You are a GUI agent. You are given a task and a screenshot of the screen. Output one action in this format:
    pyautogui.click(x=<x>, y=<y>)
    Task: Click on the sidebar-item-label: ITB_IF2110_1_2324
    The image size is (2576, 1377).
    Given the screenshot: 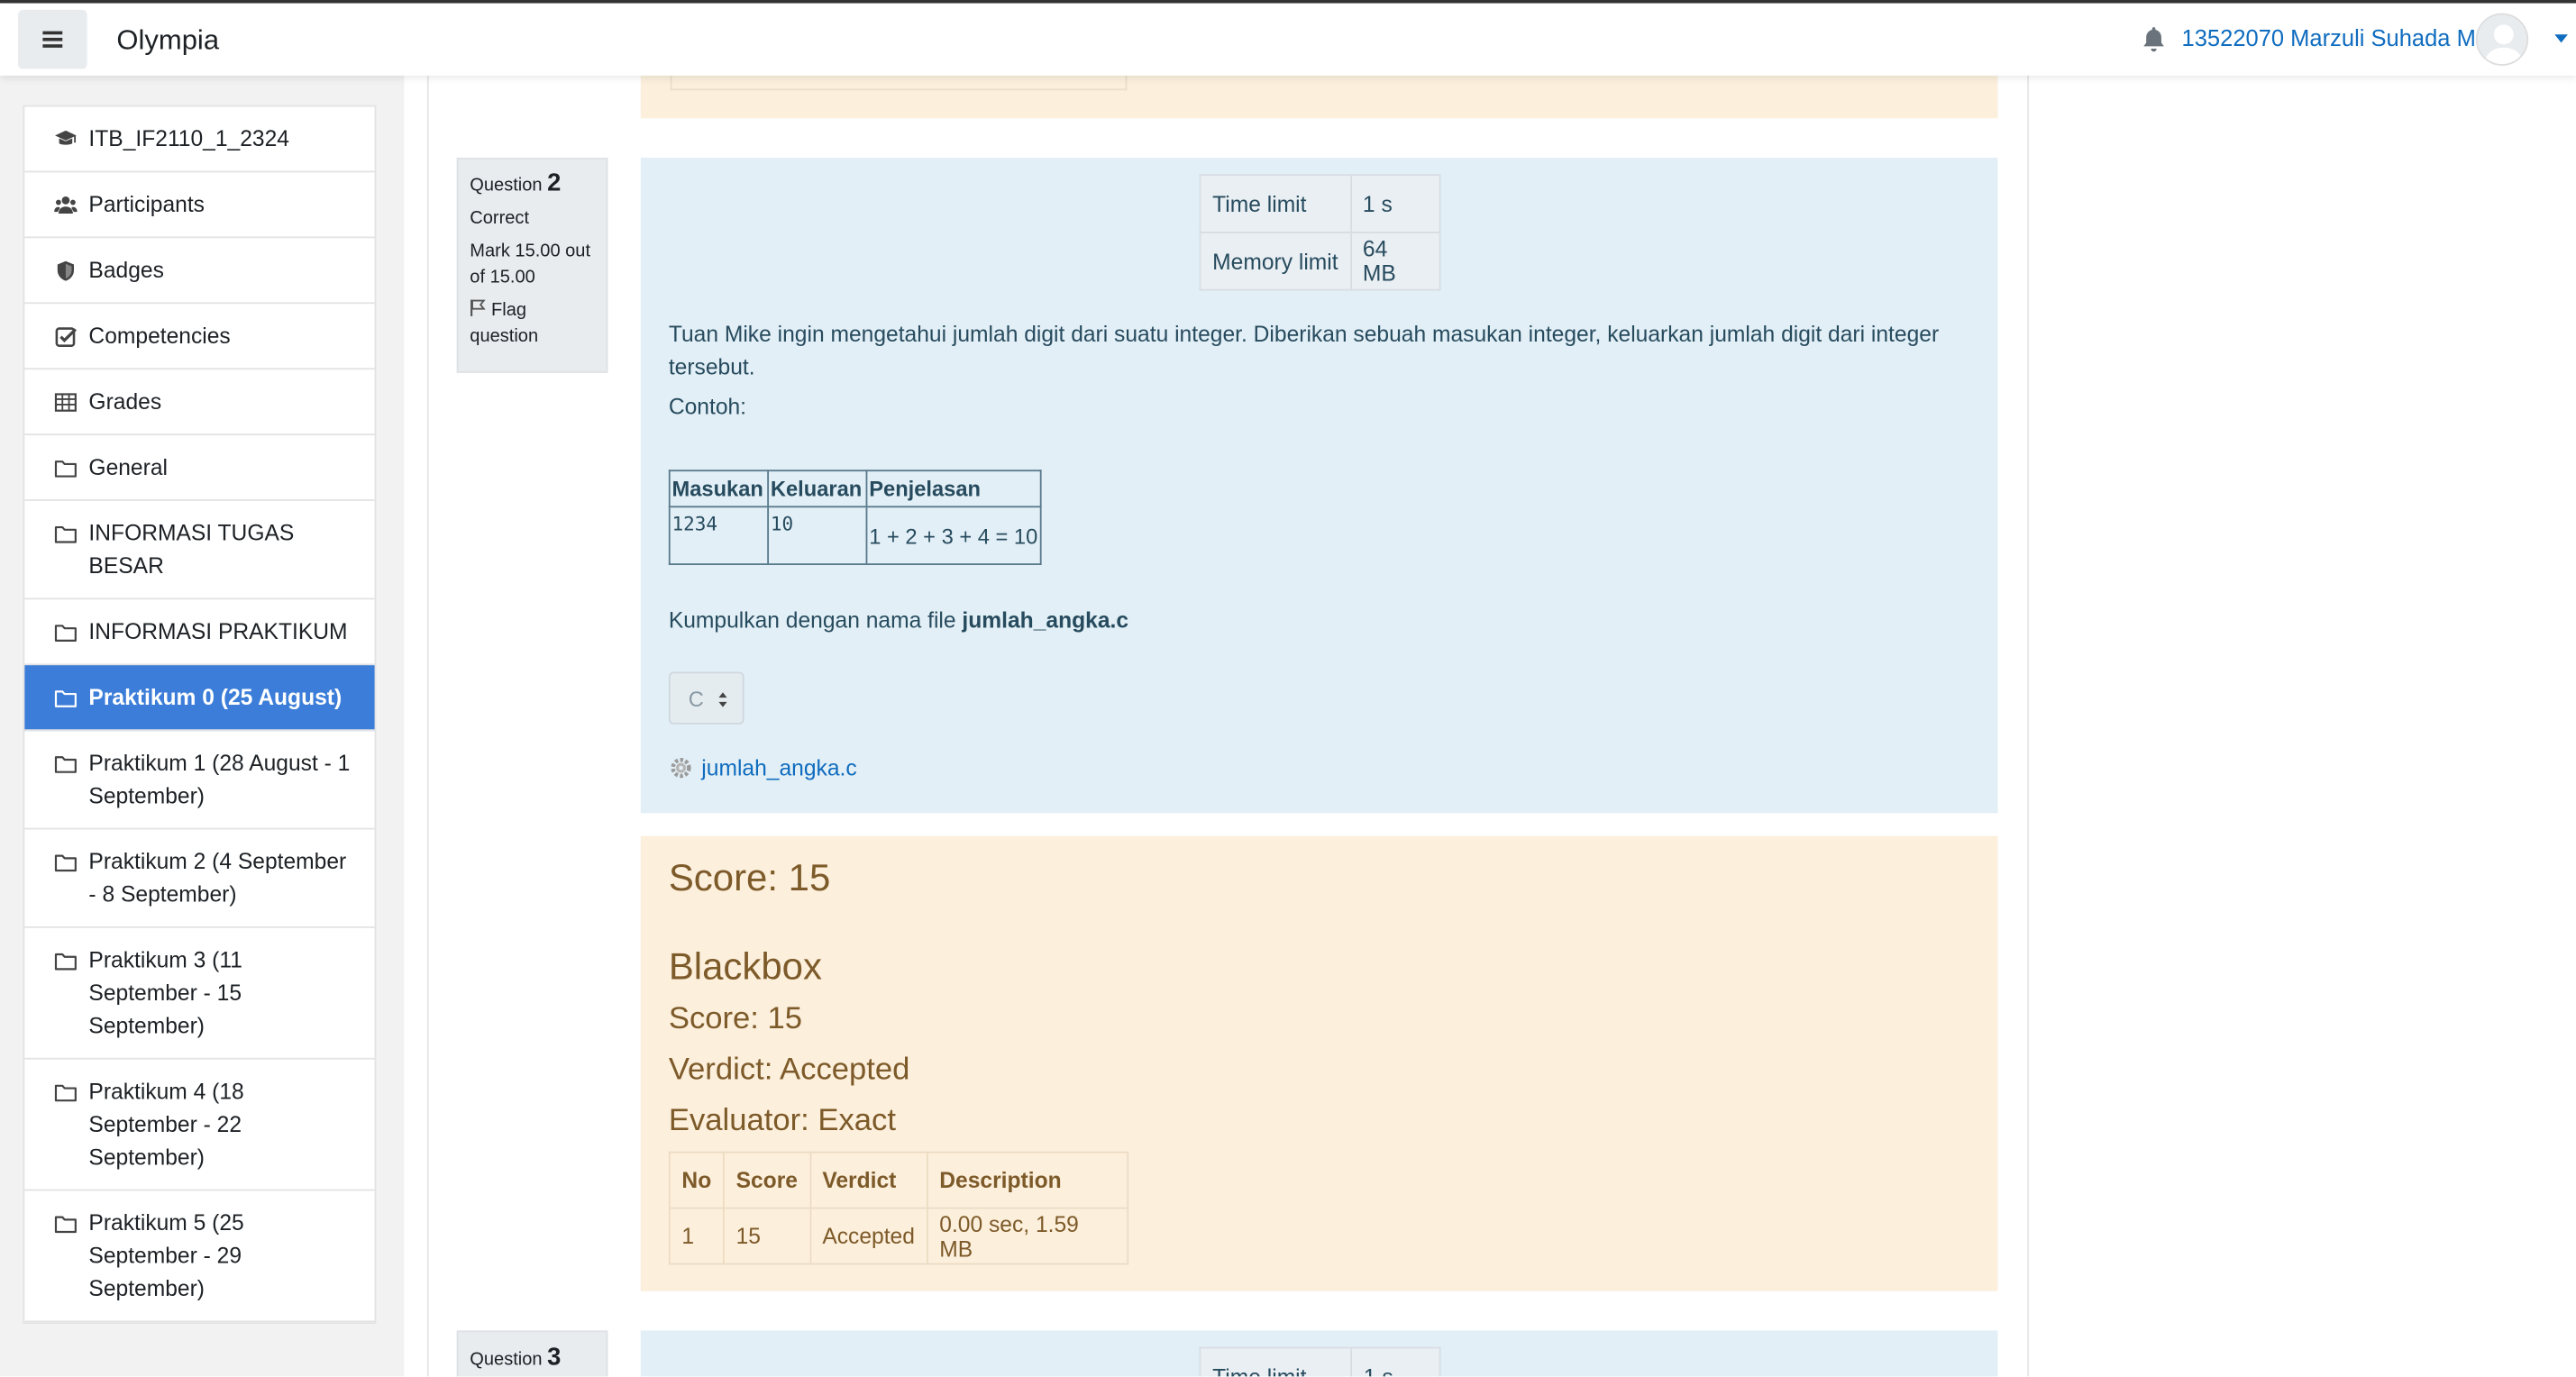 What is the action you would take?
    pyautogui.click(x=188, y=138)
    